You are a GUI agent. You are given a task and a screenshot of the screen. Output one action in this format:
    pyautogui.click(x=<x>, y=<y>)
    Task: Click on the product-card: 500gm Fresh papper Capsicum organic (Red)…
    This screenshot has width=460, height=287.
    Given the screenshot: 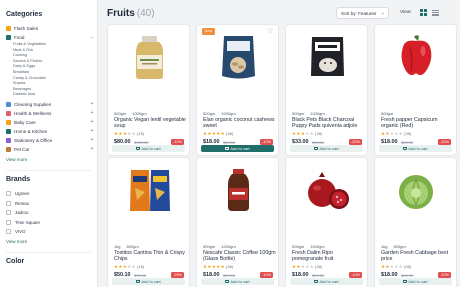 What is the action you would take?
    pyautogui.click(x=415, y=90)
    